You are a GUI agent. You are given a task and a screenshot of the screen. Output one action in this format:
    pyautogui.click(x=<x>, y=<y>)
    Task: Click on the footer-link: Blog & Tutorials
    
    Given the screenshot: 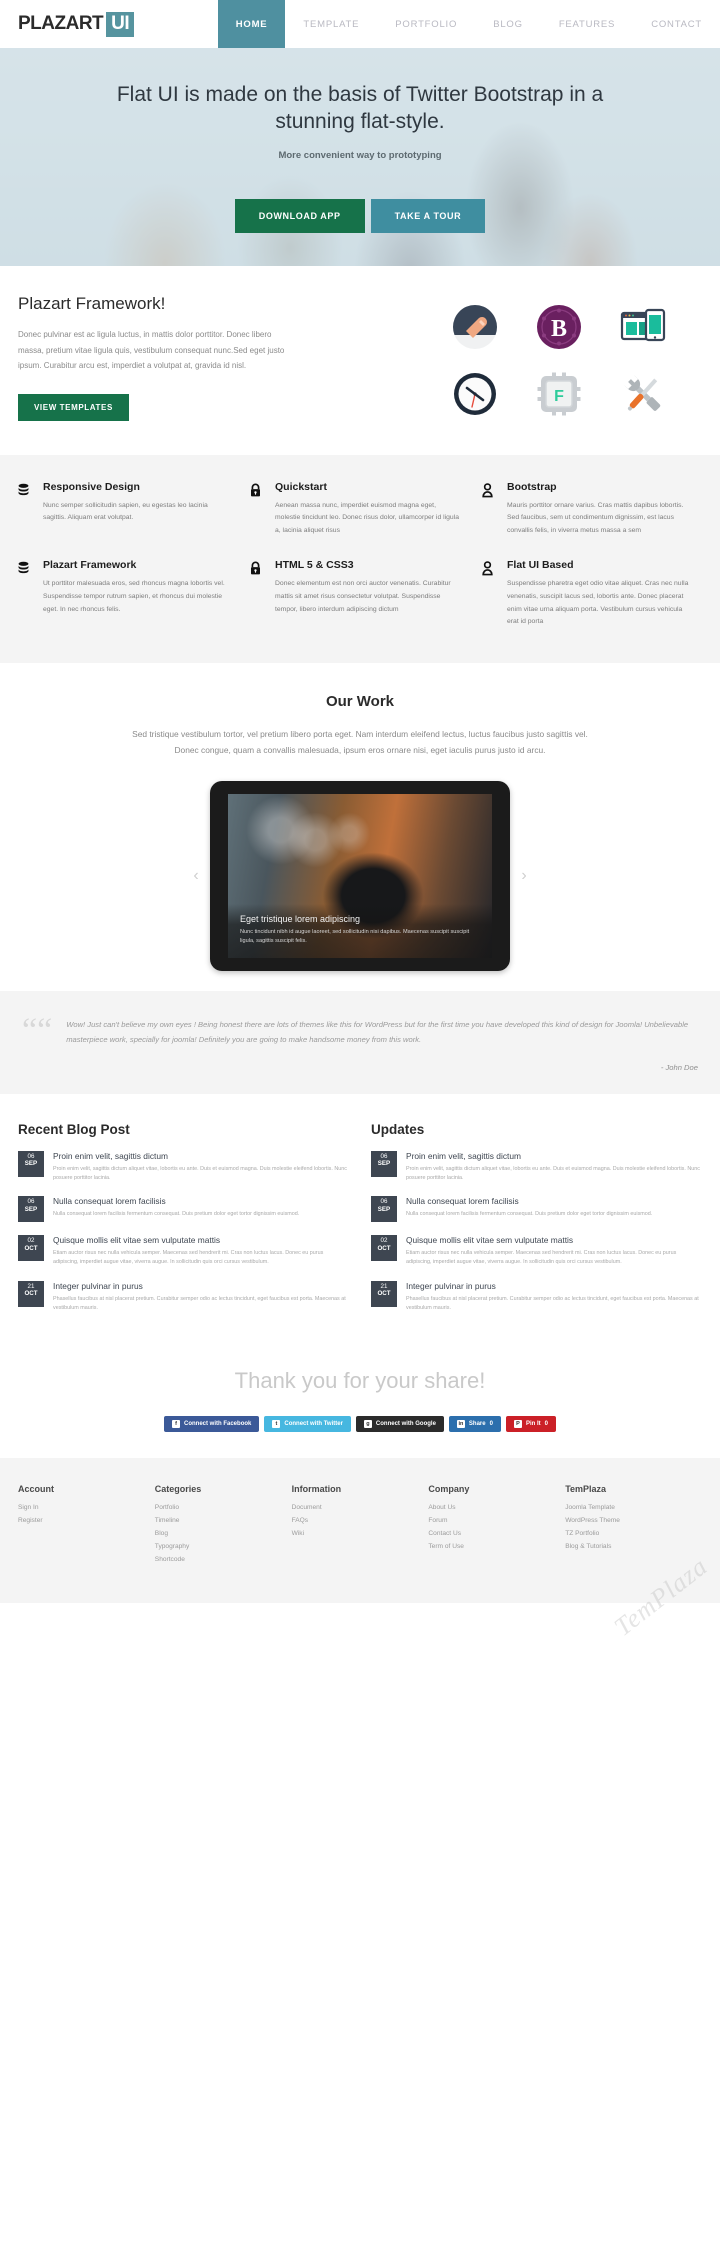 What is the action you would take?
    pyautogui.click(x=633, y=1546)
    